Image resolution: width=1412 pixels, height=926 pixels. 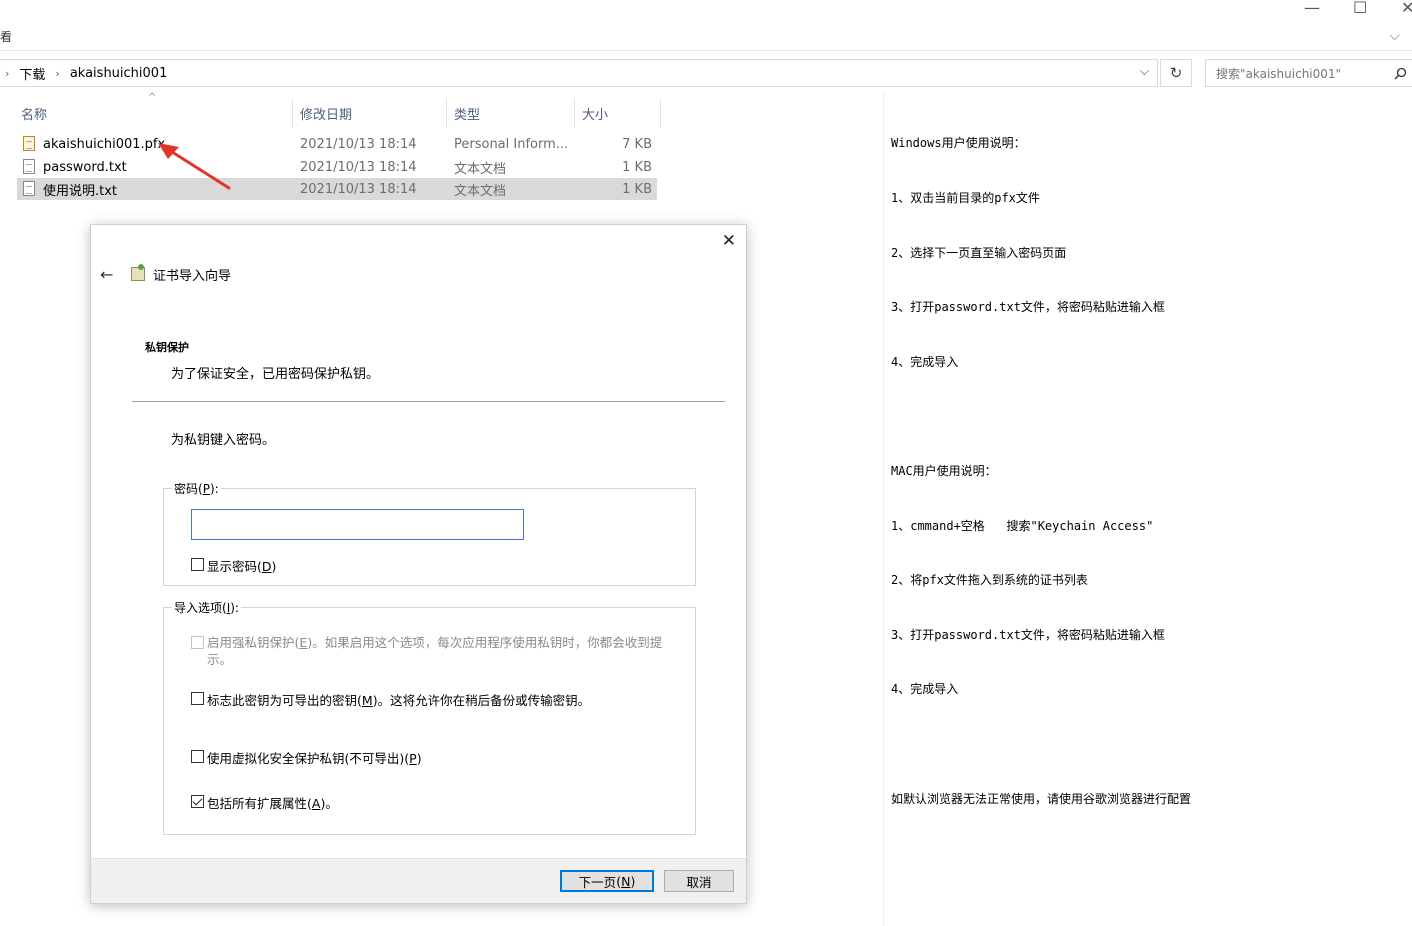 I want to click on vbs-protection-checkbox, so click(x=197, y=756).